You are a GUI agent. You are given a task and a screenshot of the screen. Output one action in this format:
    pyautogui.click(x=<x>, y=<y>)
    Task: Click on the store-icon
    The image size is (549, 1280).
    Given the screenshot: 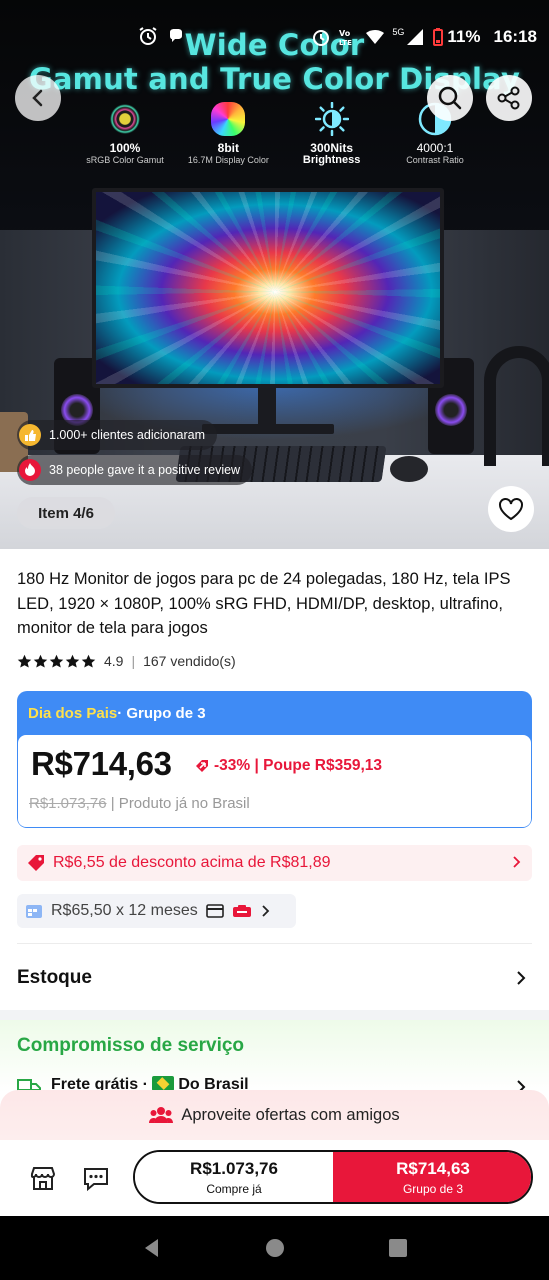 What is the action you would take?
    pyautogui.click(x=43, y=1178)
    